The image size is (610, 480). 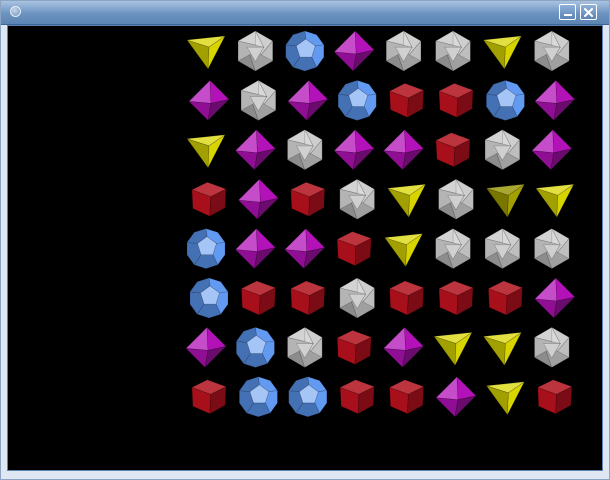 I want to click on gem-dodecahedron-r1-c3, so click(x=357, y=100).